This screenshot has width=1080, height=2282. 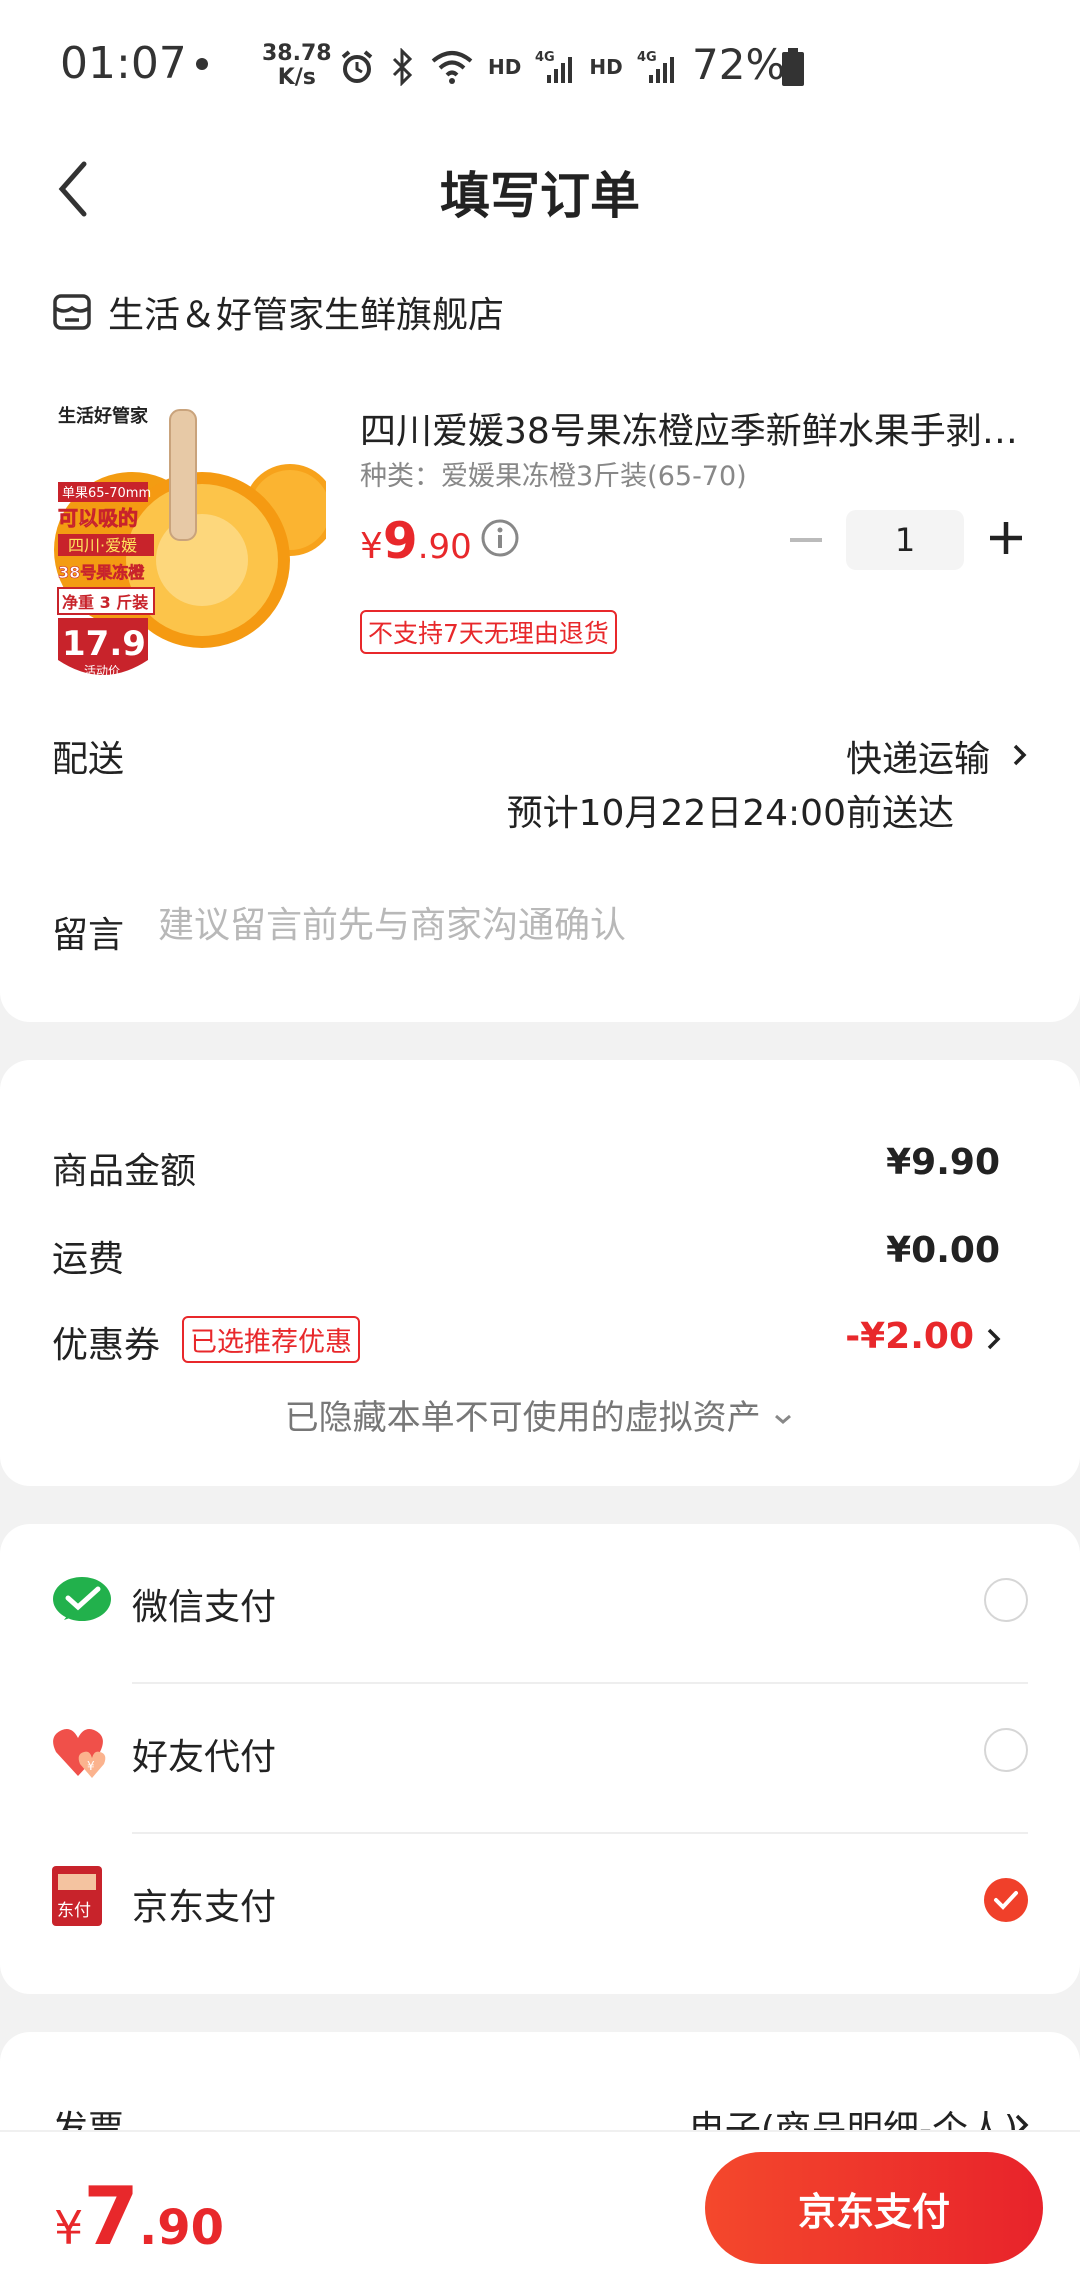 I want to click on coupon-label: 优惠券, so click(x=106, y=1345).